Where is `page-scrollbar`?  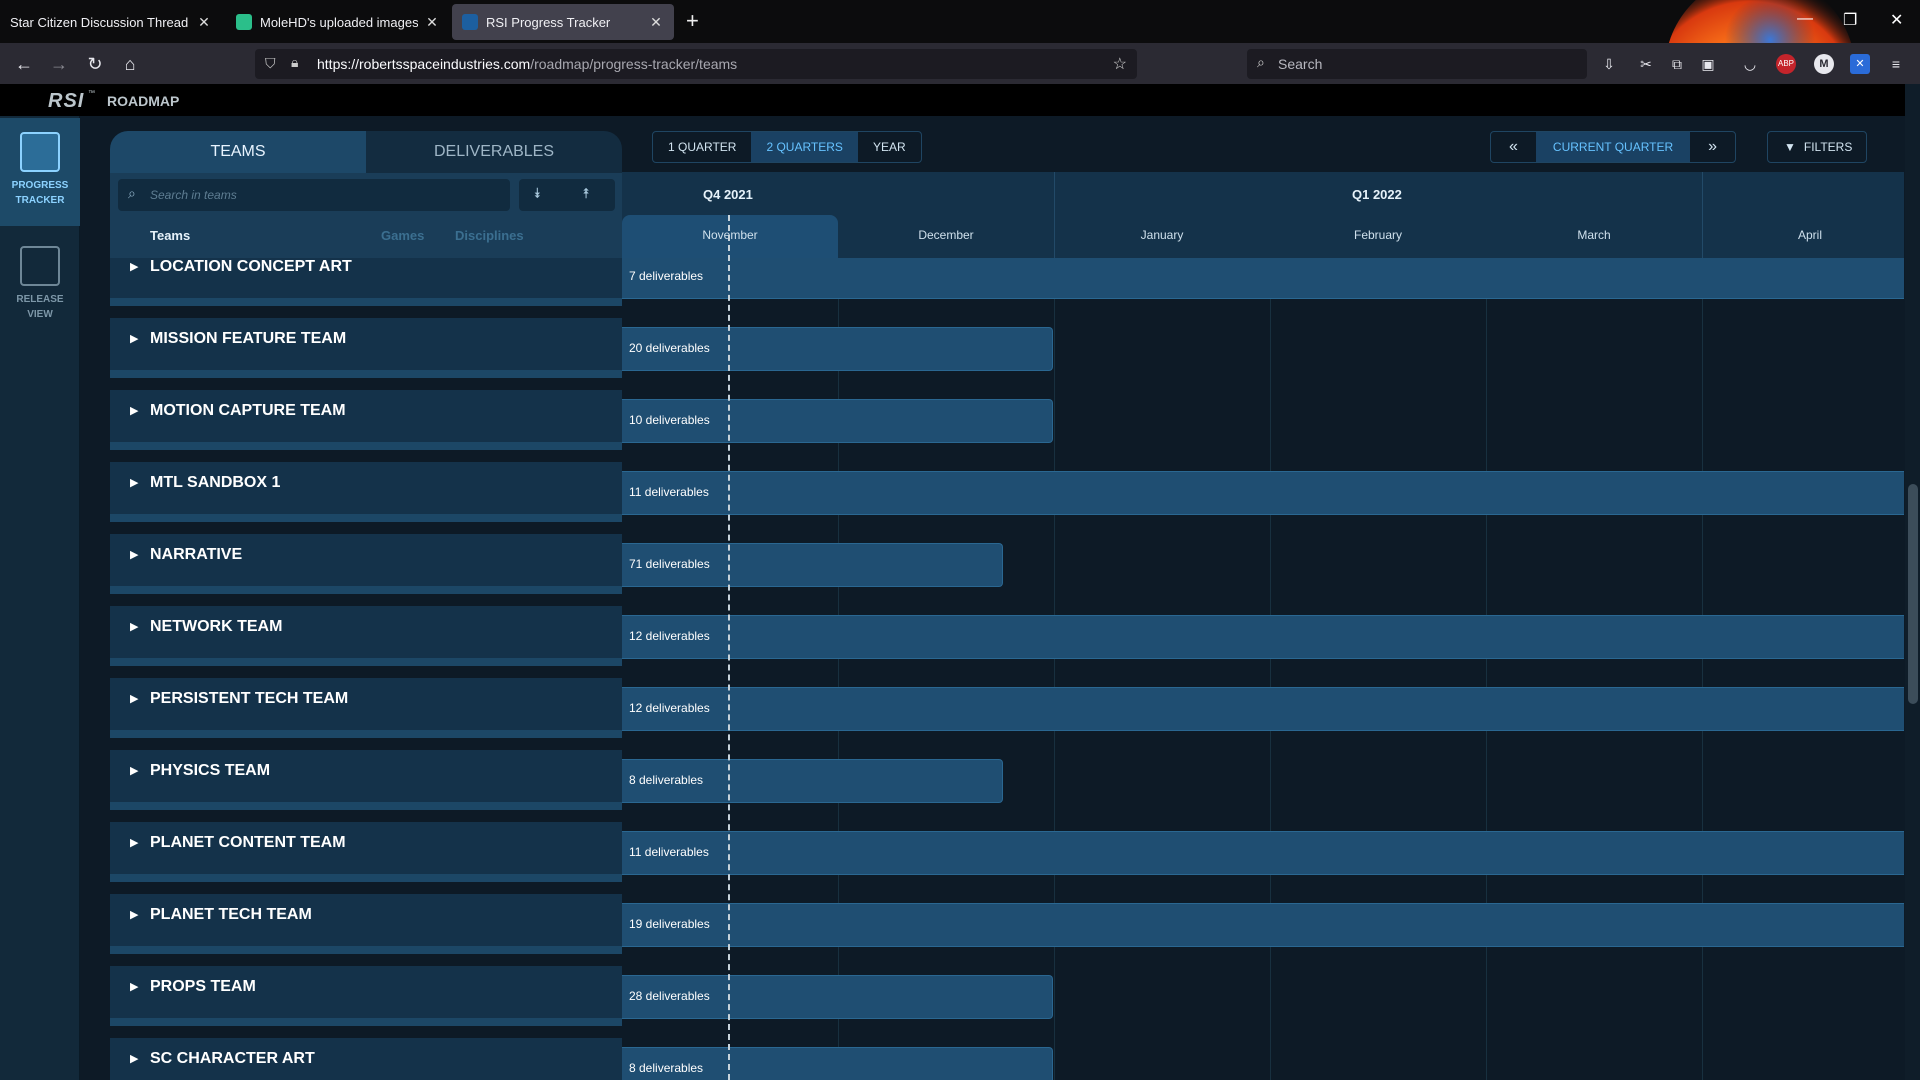
page-scrollbar is located at coordinates (1912, 582).